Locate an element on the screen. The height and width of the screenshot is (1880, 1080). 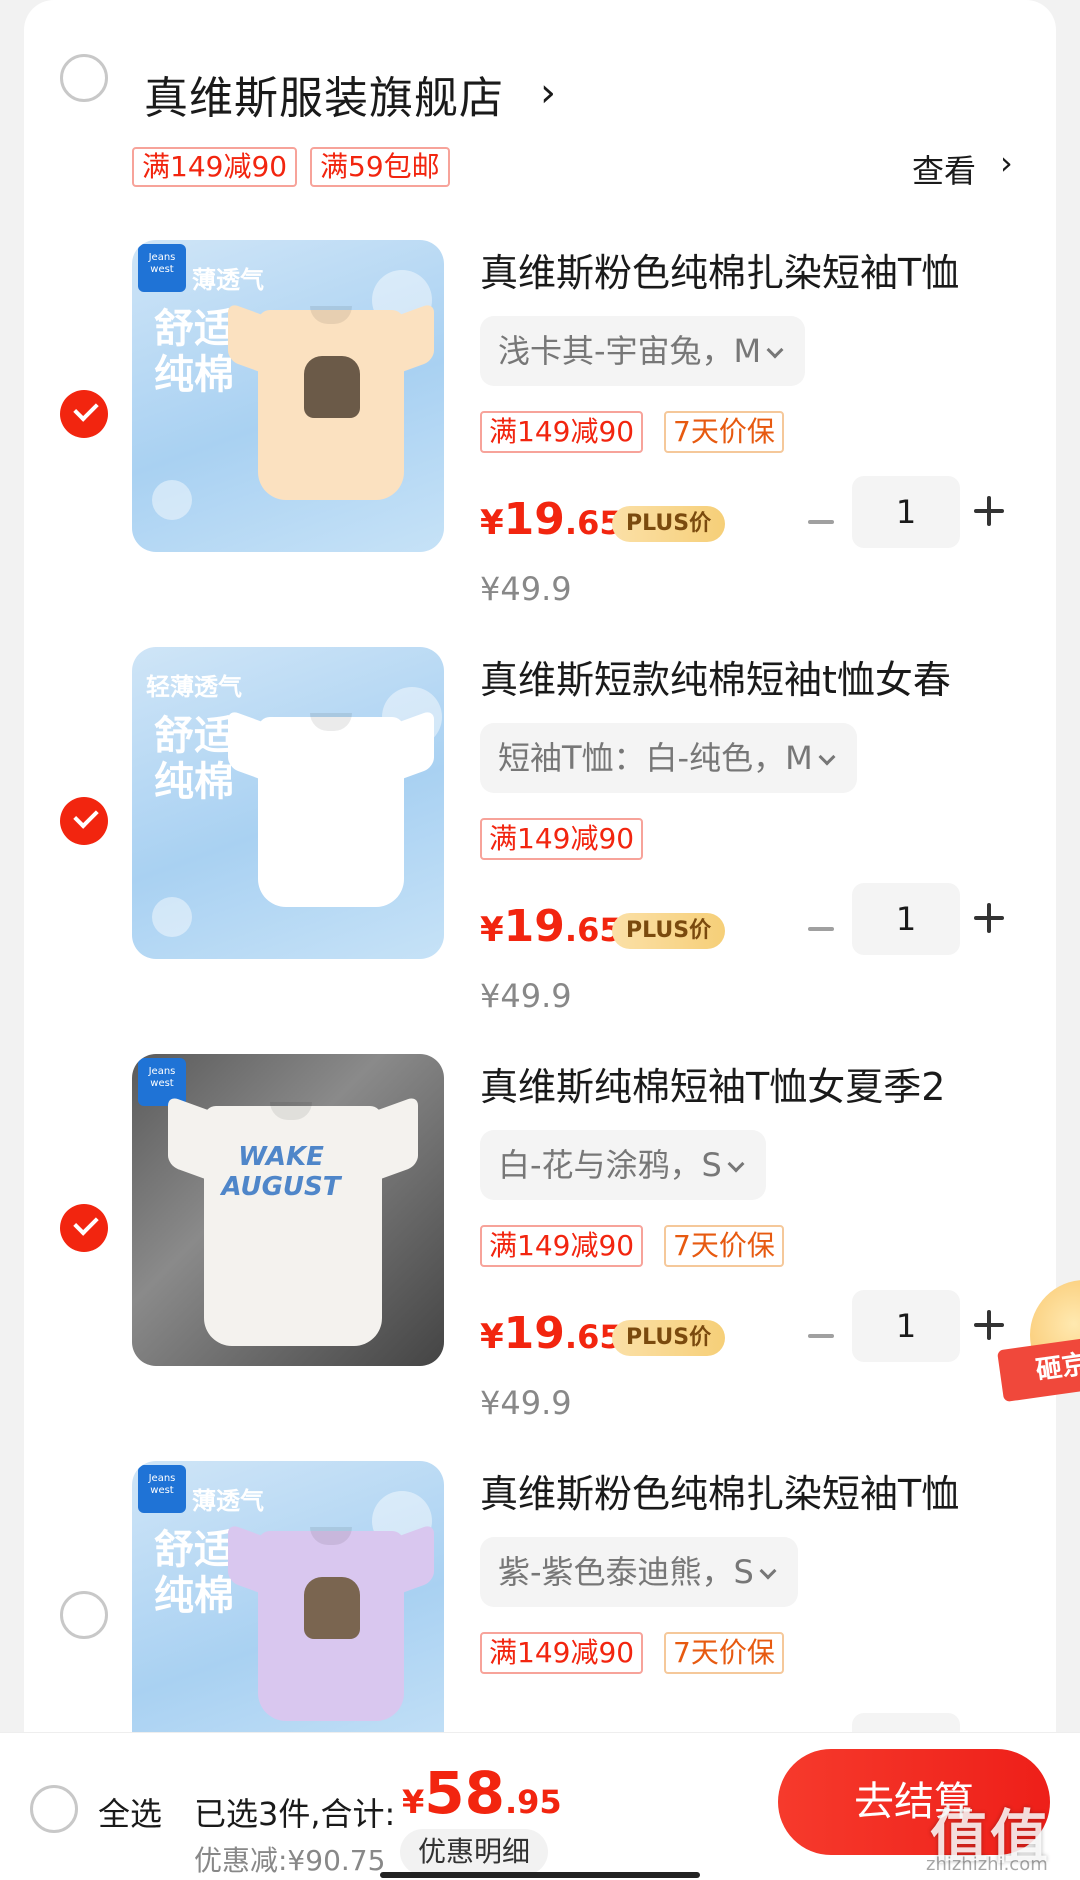
item-spec-selector: 白-花与涂鸦，S is located at coordinates (623, 1165).